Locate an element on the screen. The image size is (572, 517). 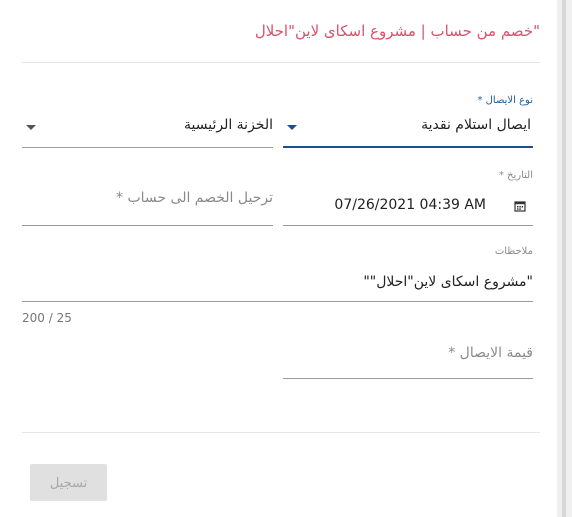
notes-underline is located at coordinates (277, 301).